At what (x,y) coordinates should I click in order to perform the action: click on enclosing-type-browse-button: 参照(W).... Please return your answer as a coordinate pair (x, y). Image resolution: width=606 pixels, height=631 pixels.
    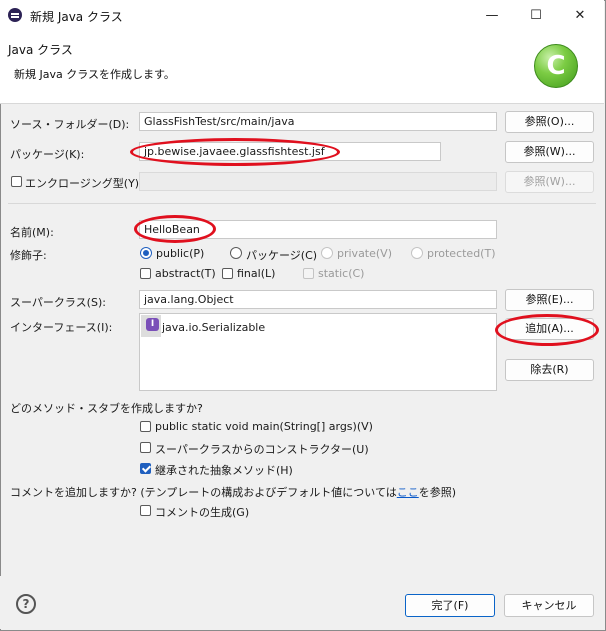
    Looking at the image, I should click on (549, 182).